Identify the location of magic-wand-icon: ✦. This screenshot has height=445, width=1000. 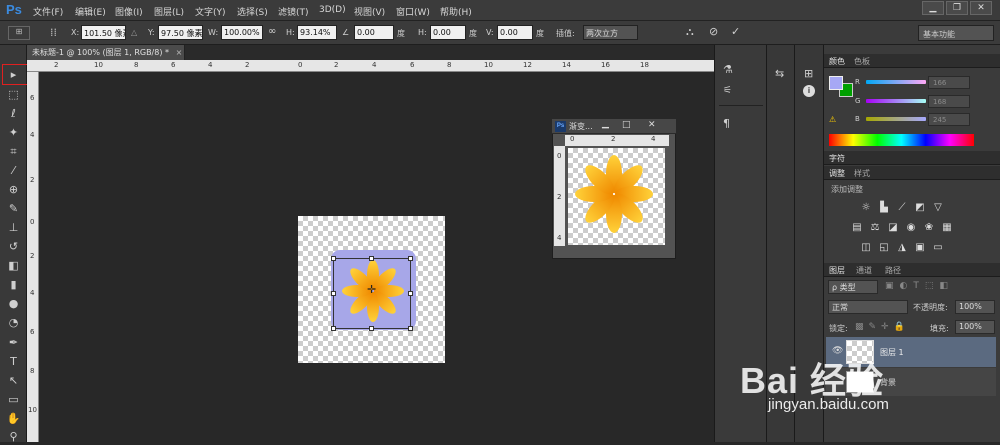
(13, 133).